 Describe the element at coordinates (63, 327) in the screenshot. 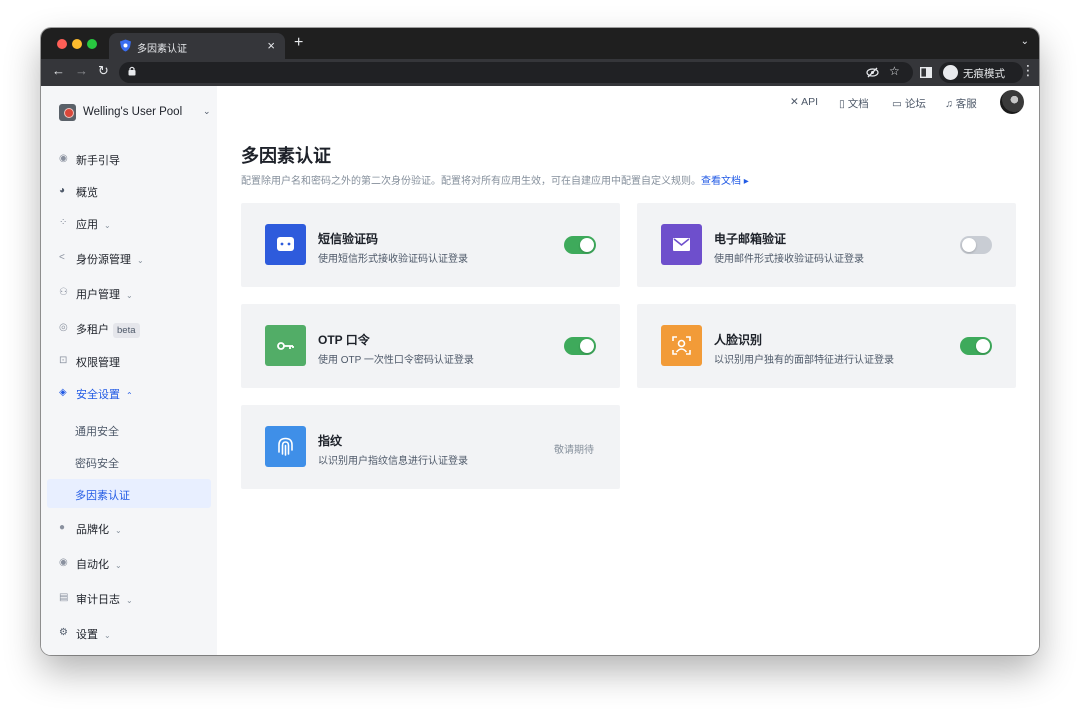

I see `tenant-icon: ◎` at that location.